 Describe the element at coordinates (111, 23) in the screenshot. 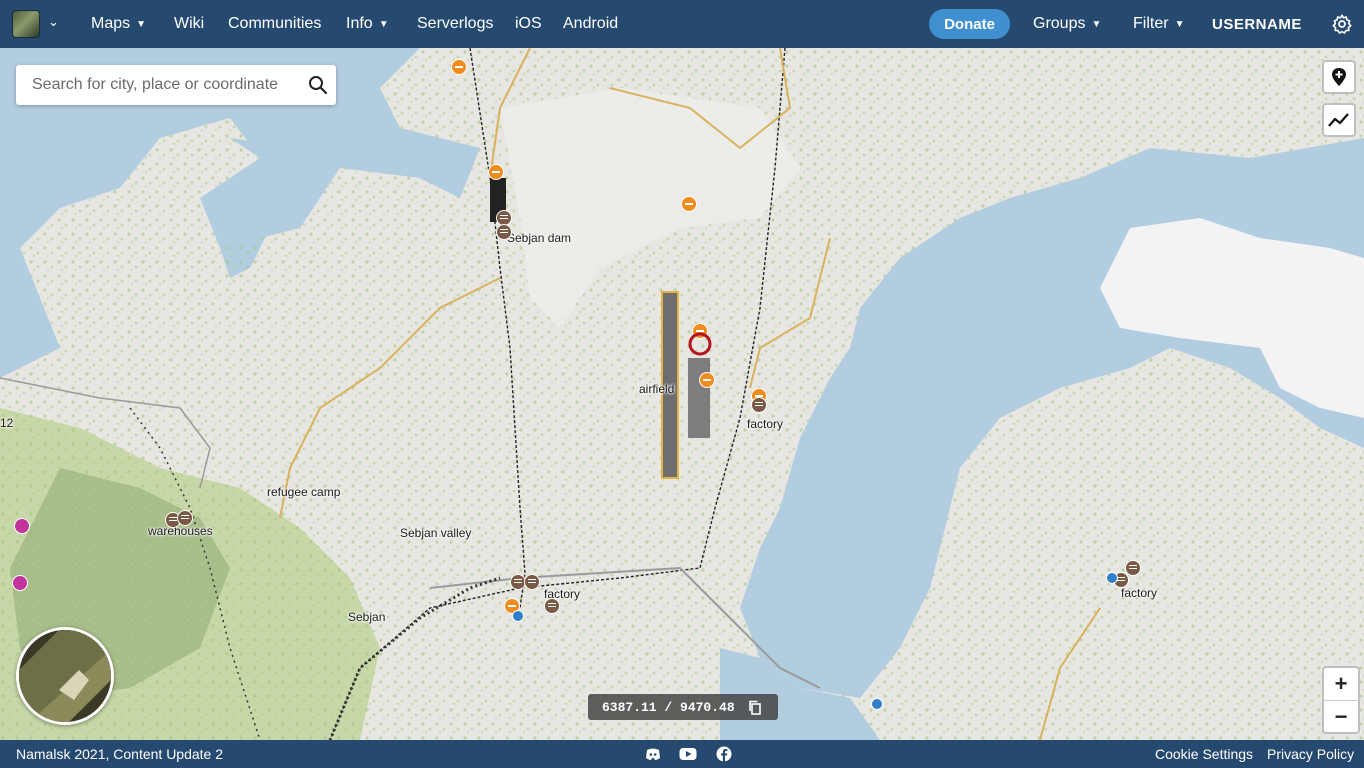

I see `nav-maps-label: Maps` at that location.